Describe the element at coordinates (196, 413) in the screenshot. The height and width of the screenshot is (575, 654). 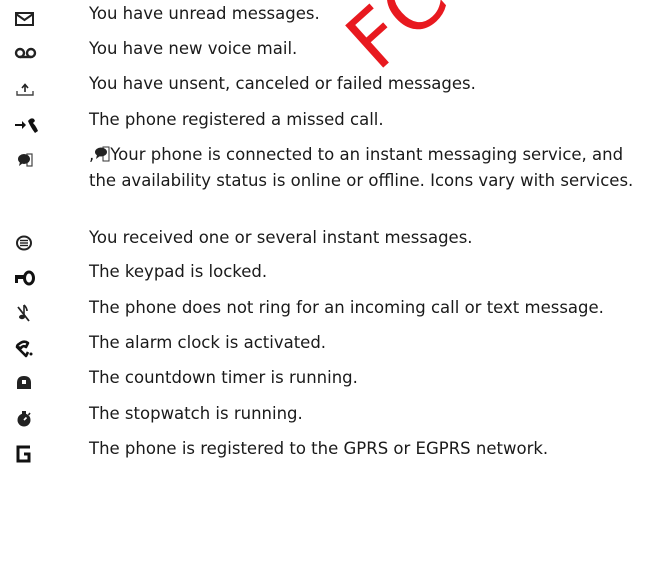
I see `indicator-text: The stopwatch is running.` at that location.